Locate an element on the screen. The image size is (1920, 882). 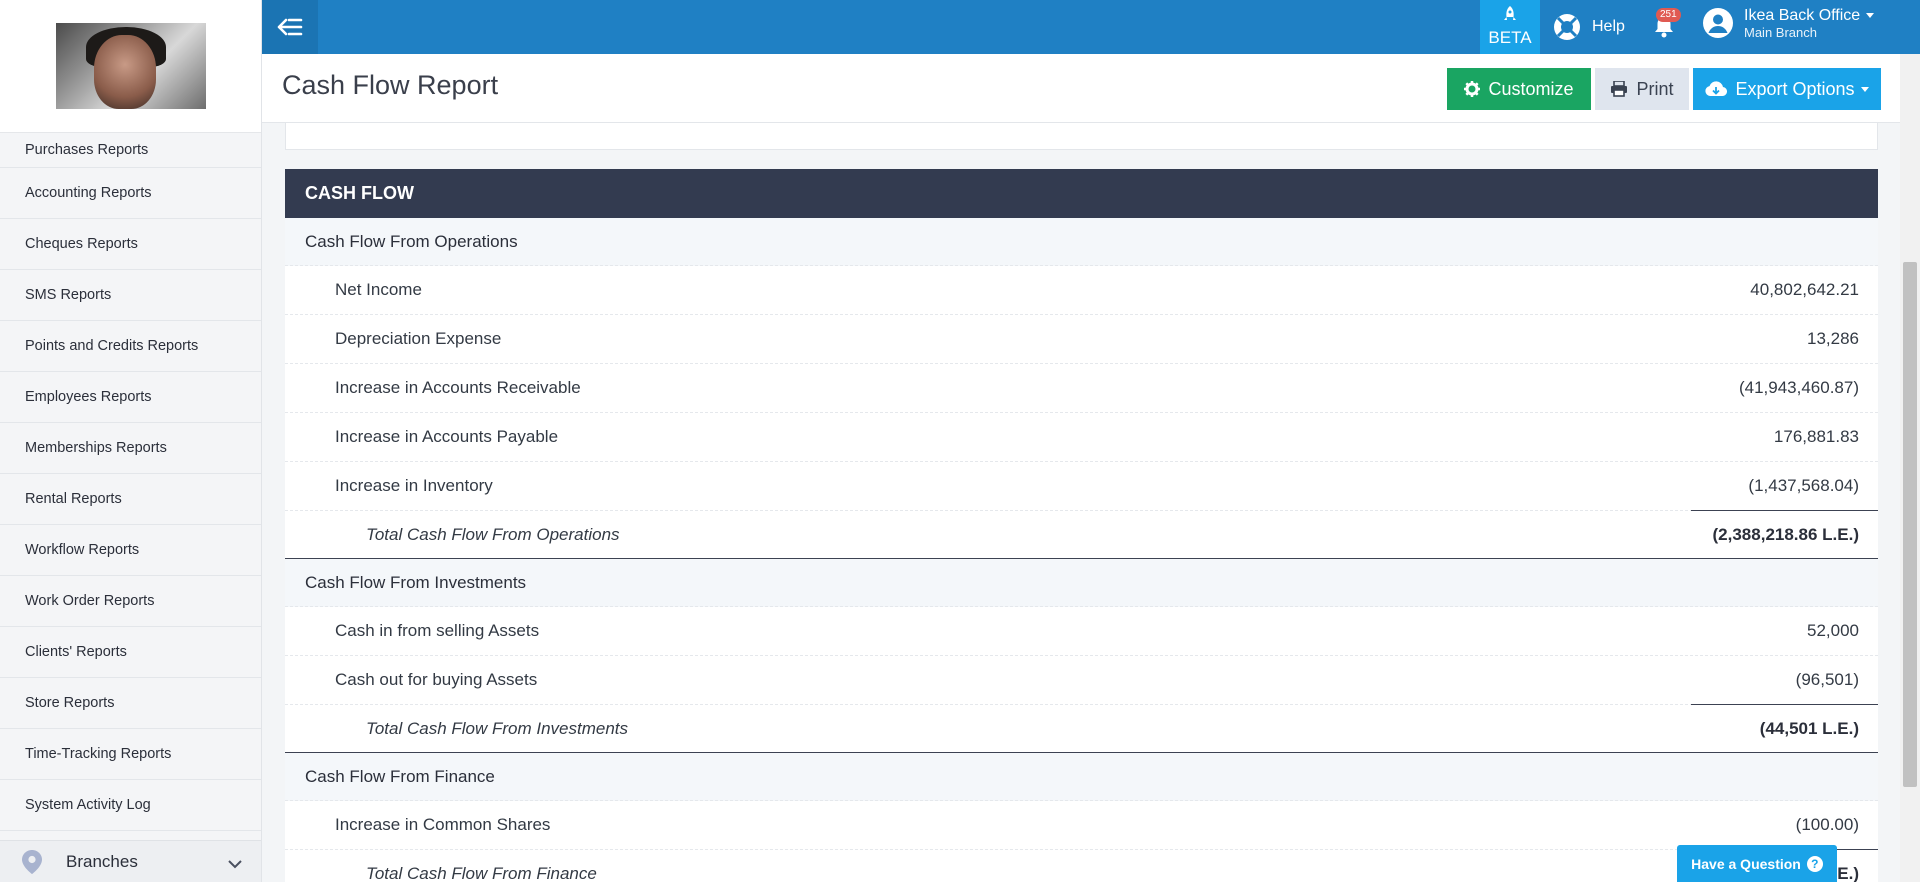
section-operations: Cash Flow From Operations is located at coordinates (1081, 242).